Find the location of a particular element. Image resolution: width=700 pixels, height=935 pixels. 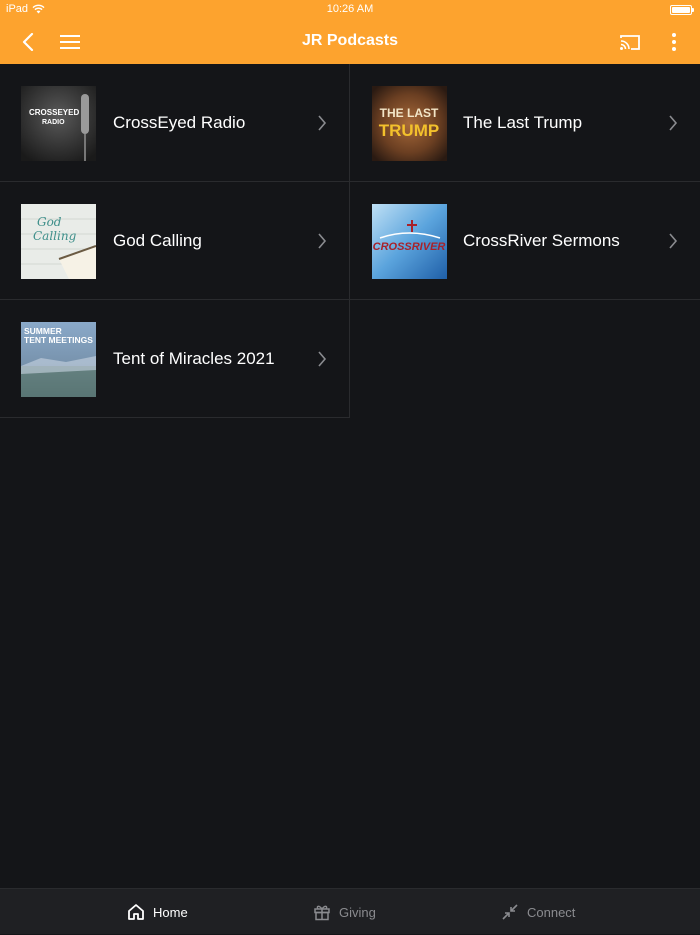

podcast-artwork: God Calling is located at coordinates (58, 241).